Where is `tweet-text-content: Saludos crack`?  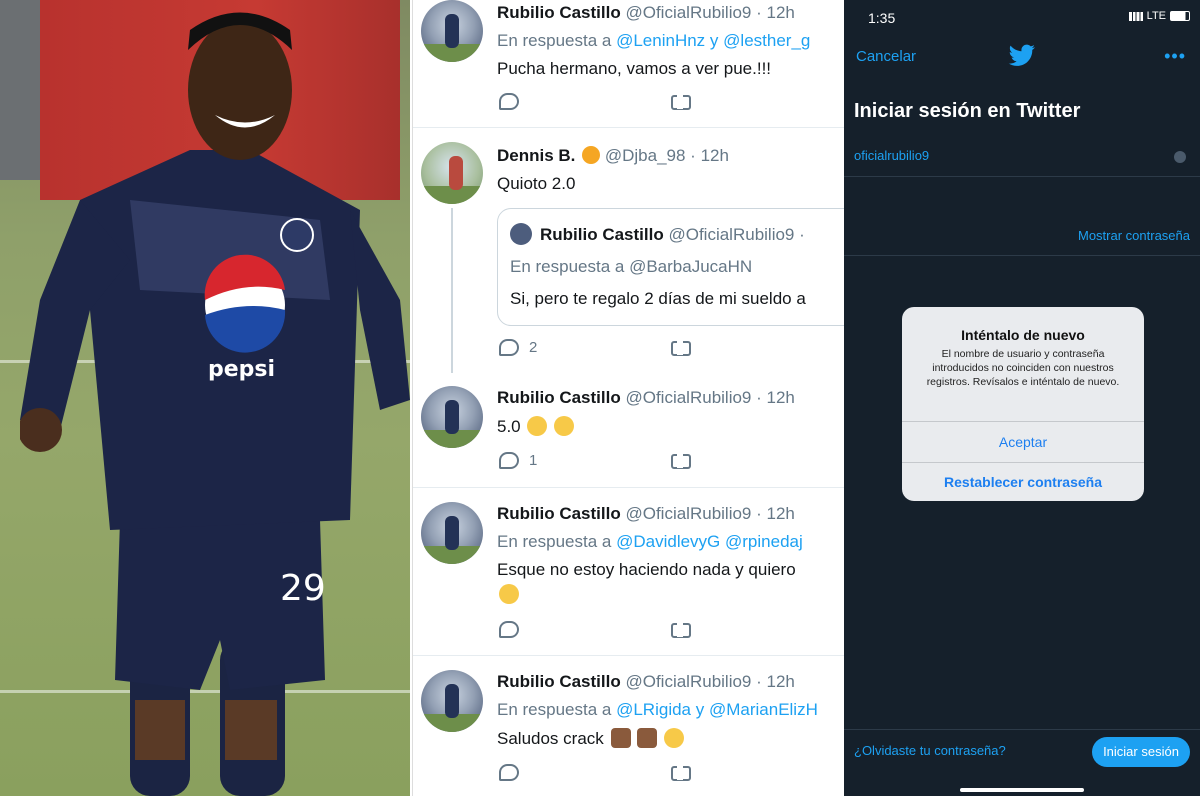 tweet-text-content: Saludos crack is located at coordinates (550, 738).